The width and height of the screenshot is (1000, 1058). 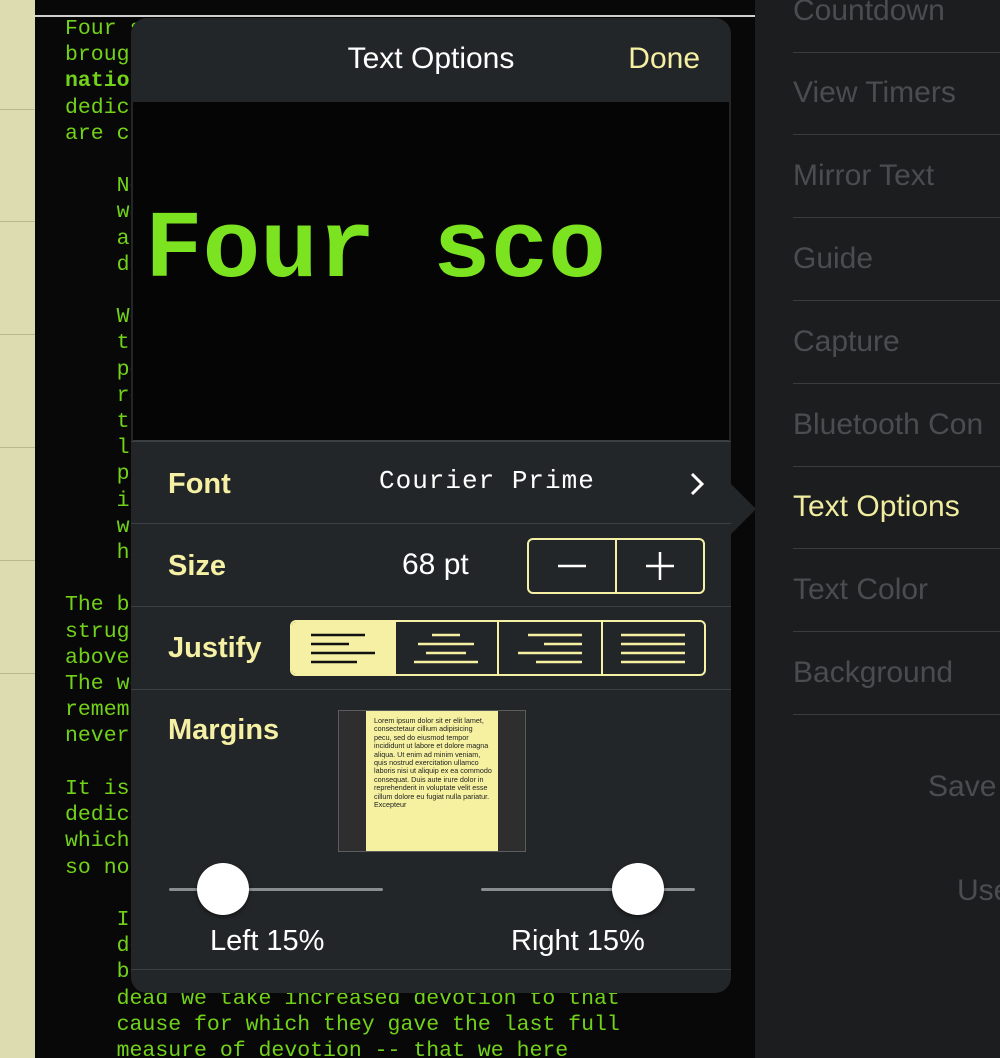 What do you see at coordinates (896, 673) in the screenshot?
I see `menu-item-background: Background` at bounding box center [896, 673].